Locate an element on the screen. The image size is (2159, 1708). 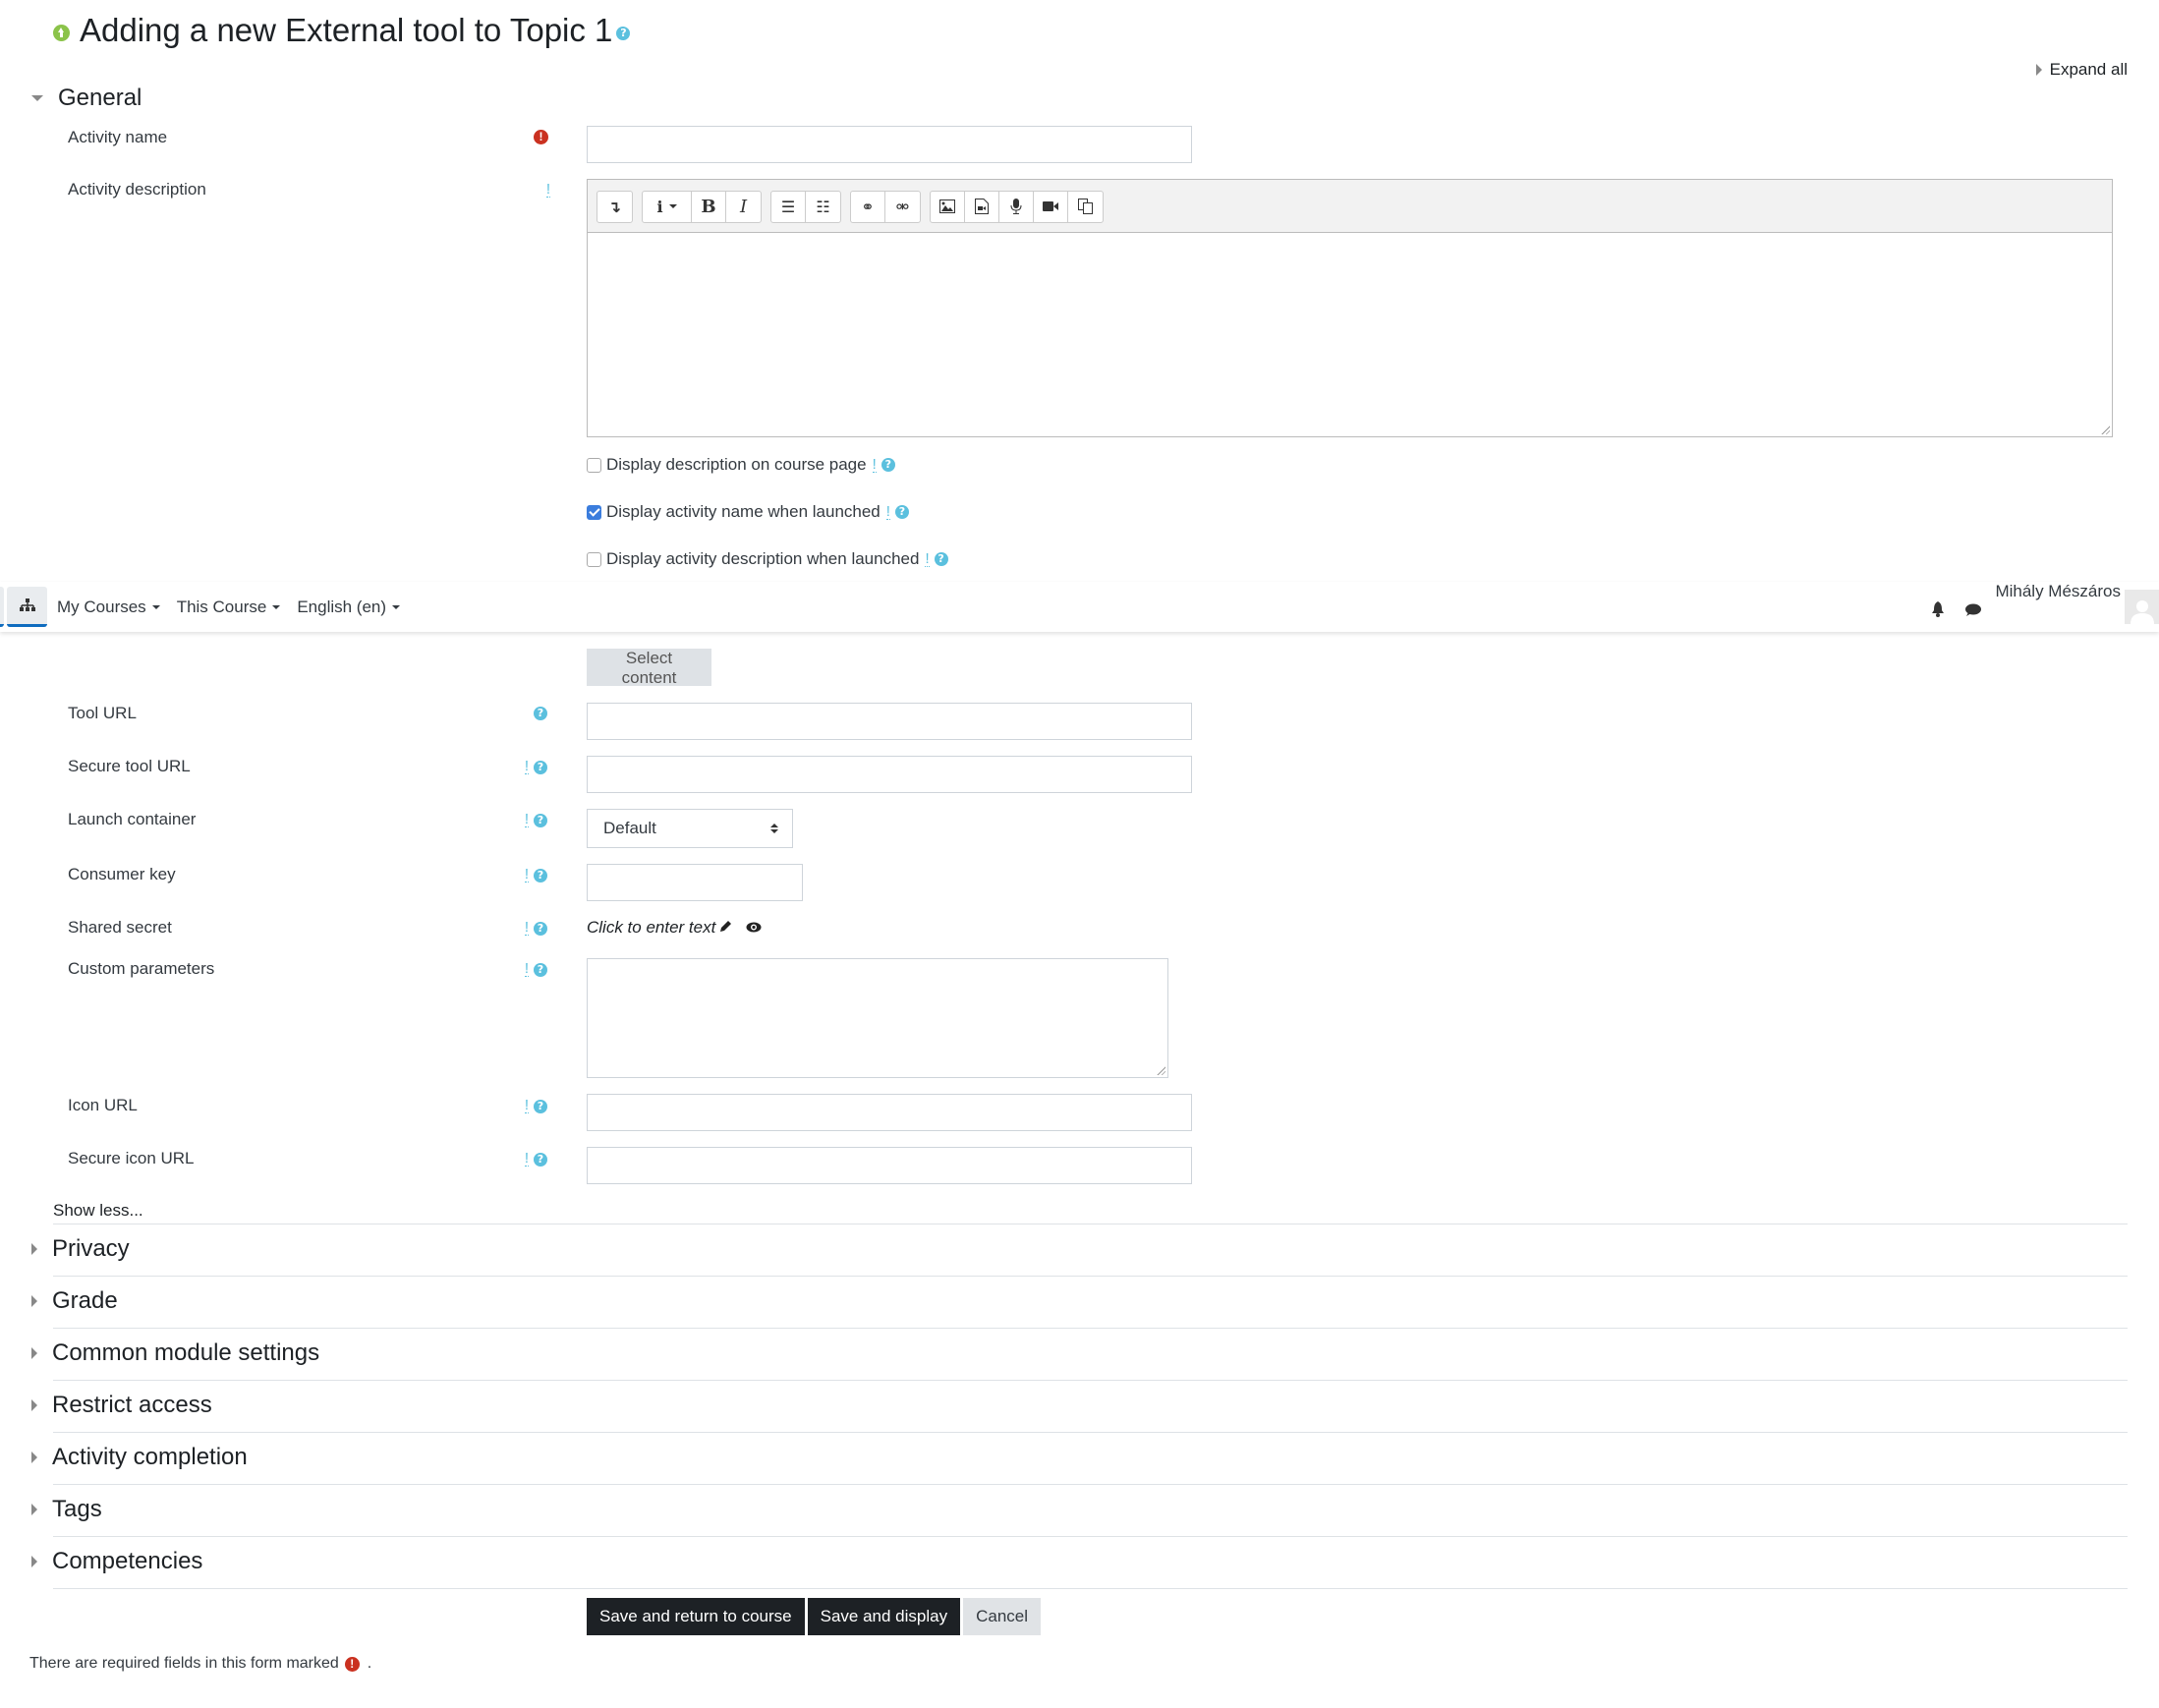
checkbox-display-activity-name: Display activity name when launched ! ? is located at coordinates (748, 512).